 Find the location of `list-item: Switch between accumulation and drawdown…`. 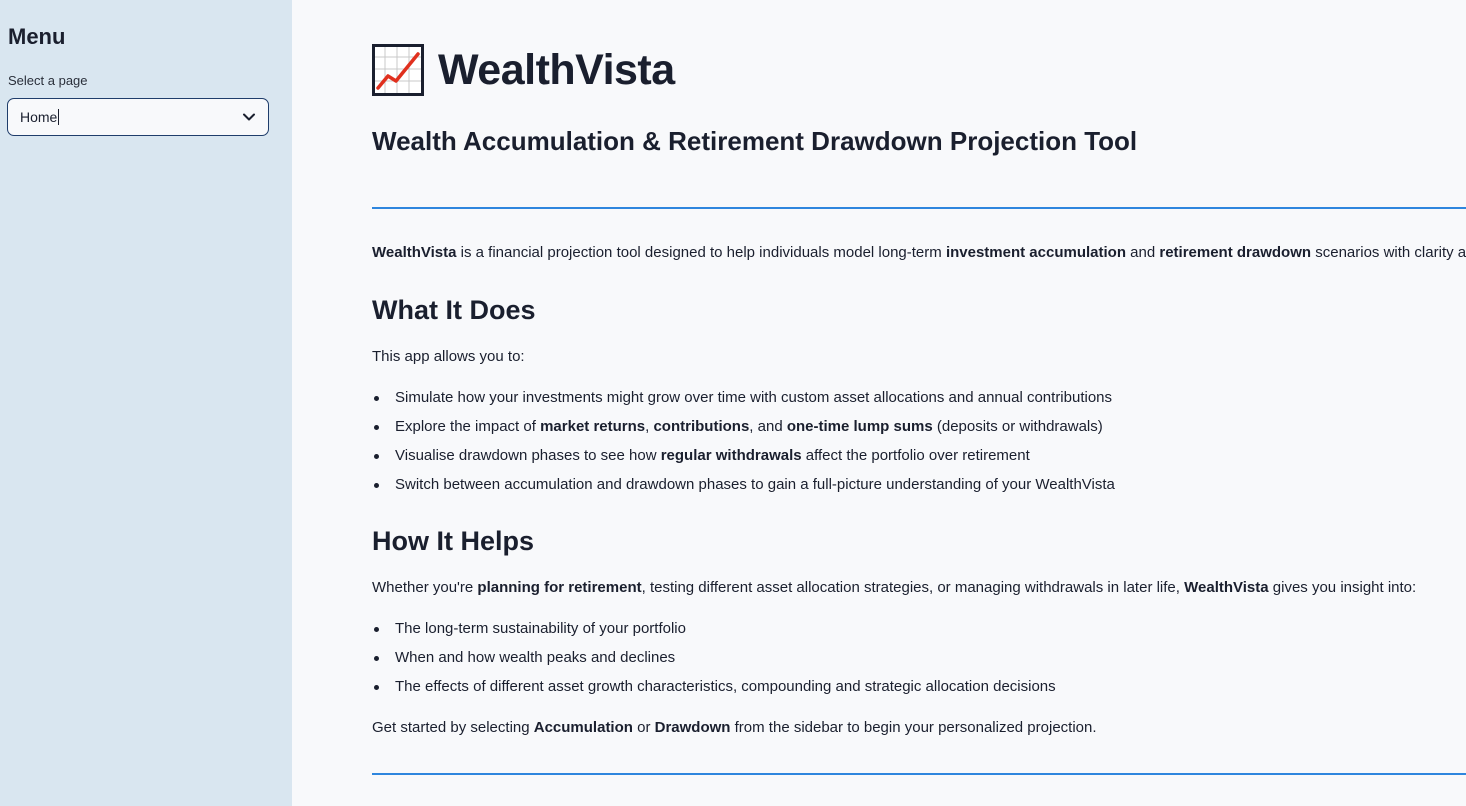

list-item: Switch between accumulation and drawdown… is located at coordinates (743, 490).